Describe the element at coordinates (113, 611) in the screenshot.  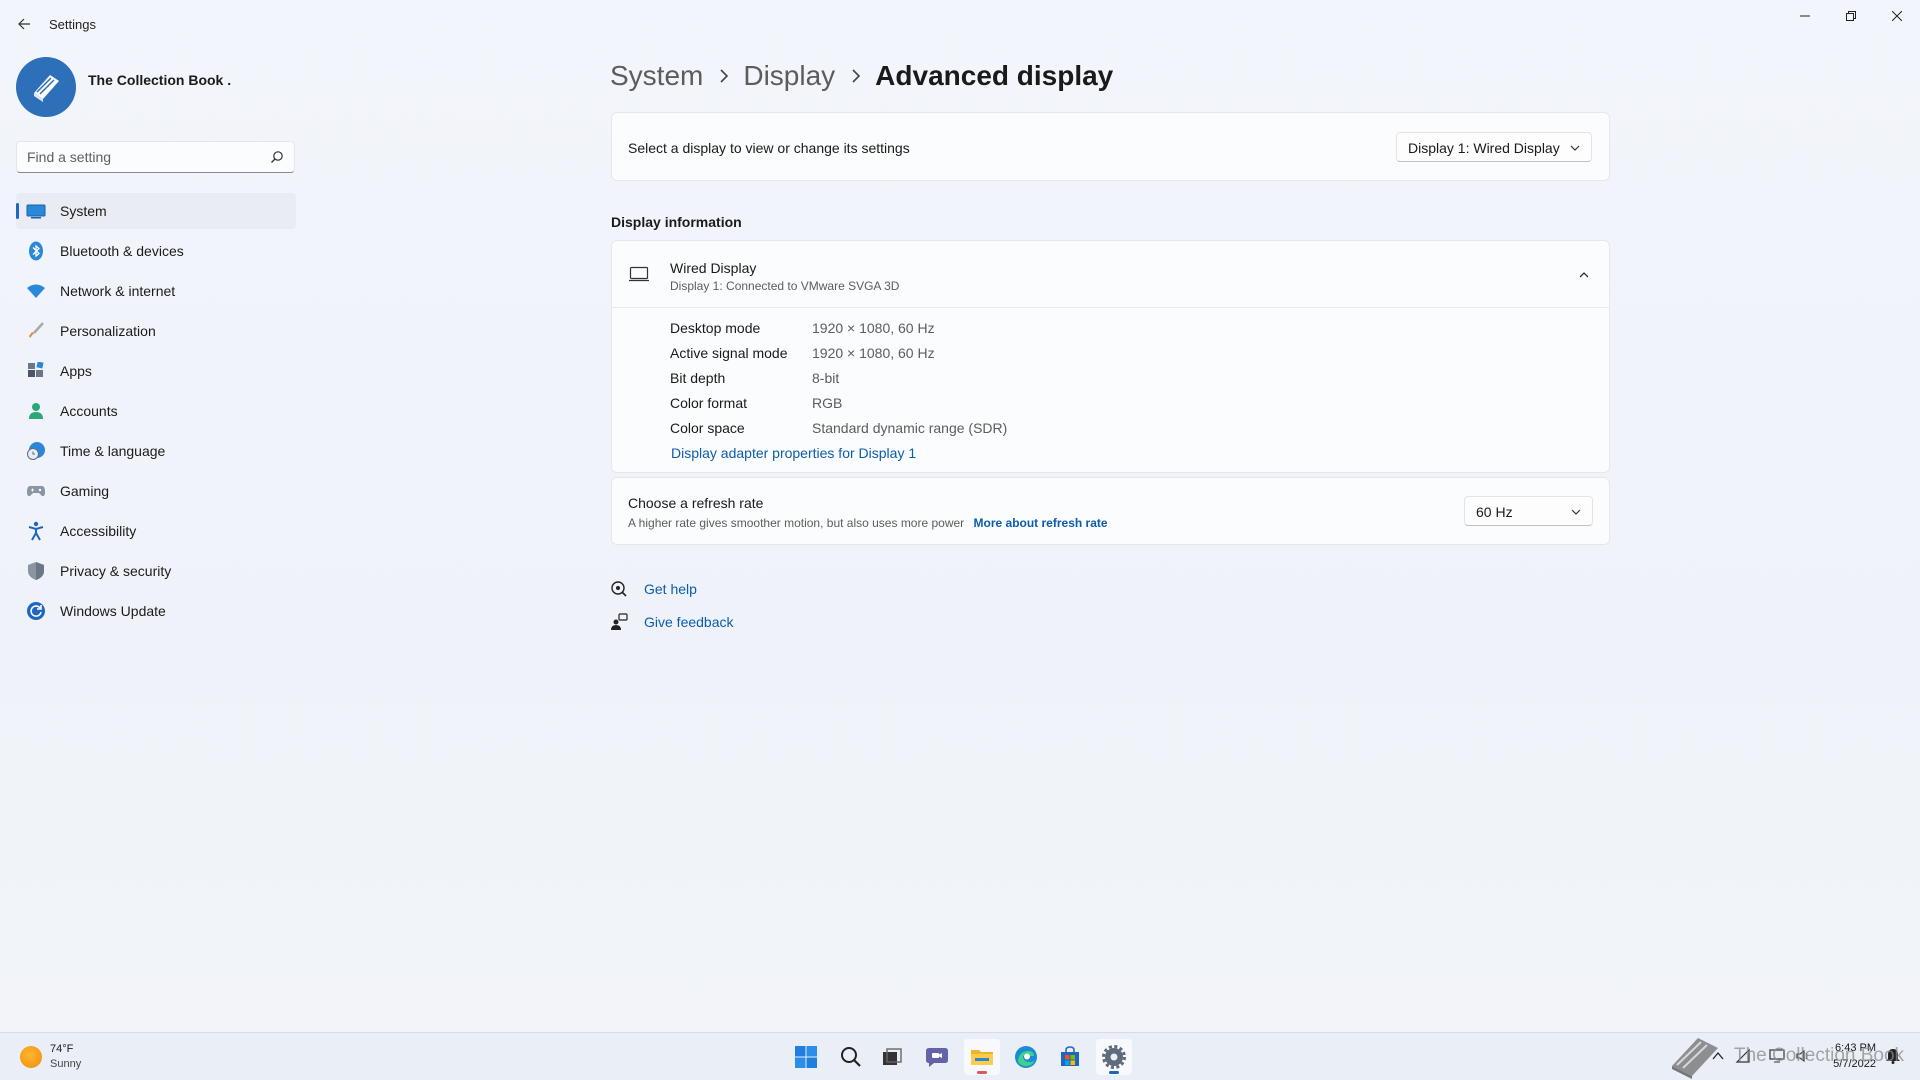
I see `sidebar-item-label: Windows Update` at that location.